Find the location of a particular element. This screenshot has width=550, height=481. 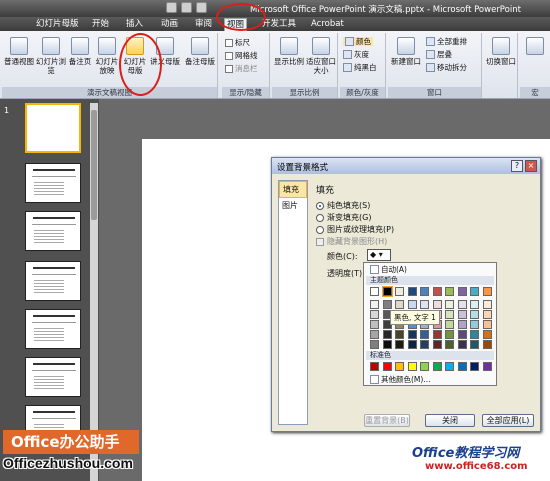

normal-view-button: 普通视图 is located at coordinates (19, 51).